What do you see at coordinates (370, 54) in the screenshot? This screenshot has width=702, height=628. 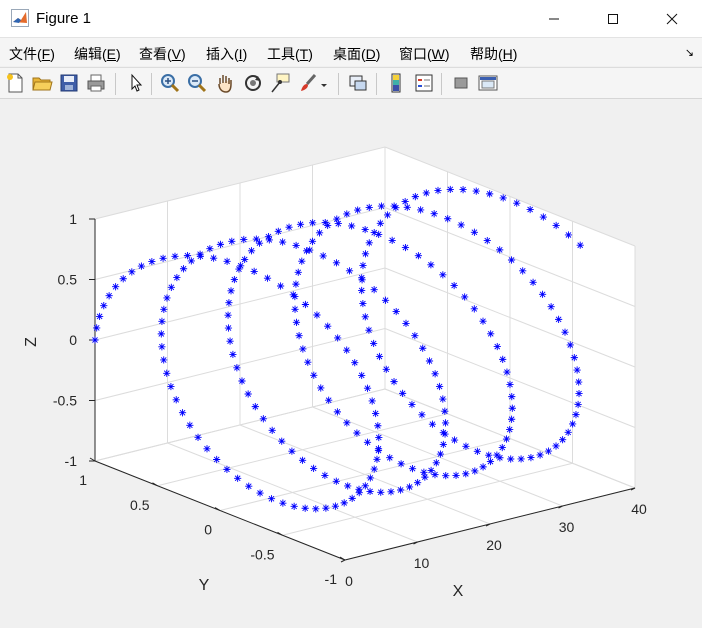 I see `menu-accelerator: D` at bounding box center [370, 54].